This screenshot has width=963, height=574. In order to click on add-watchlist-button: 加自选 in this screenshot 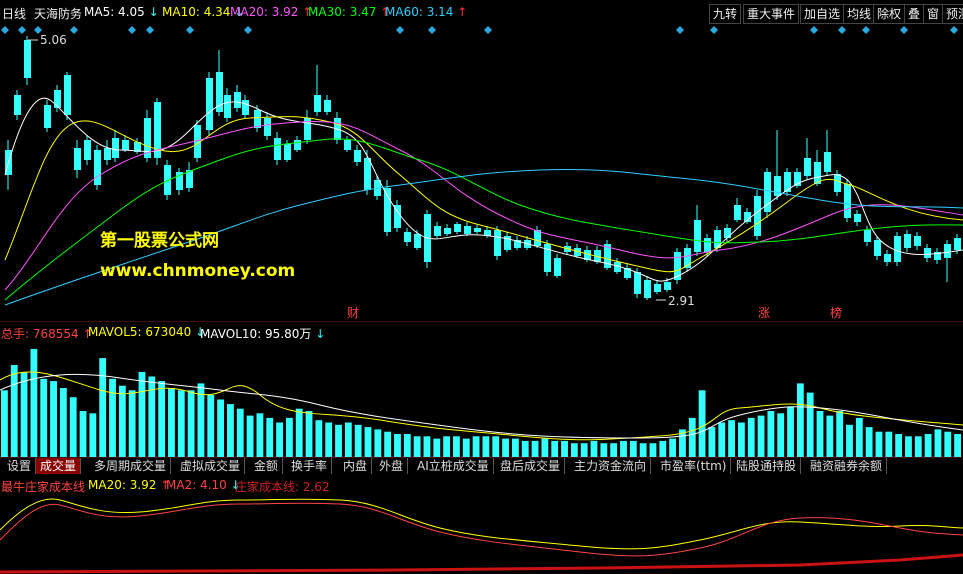, I will do `click(822, 14)`.